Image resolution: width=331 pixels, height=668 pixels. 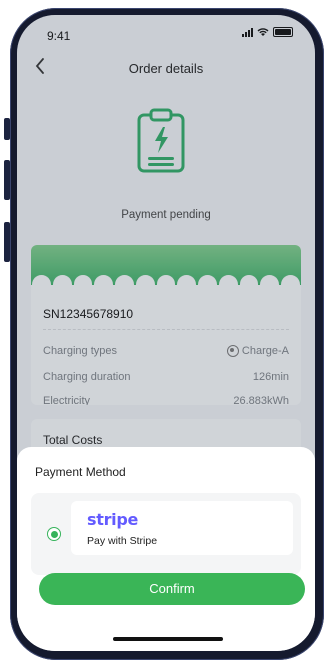 I want to click on radio-selected, so click(x=54, y=534).